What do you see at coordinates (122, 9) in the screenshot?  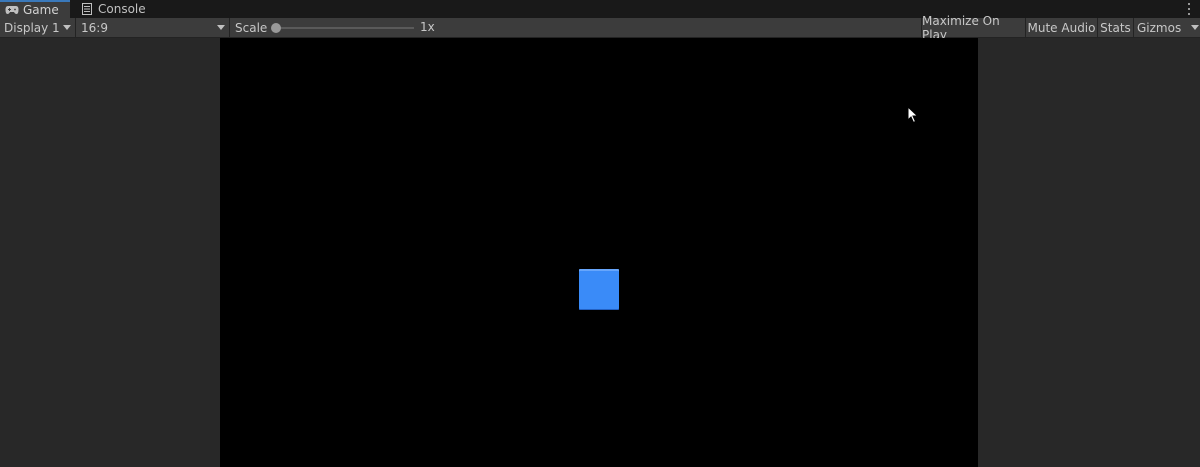 I see `tab-console-label: Console` at bounding box center [122, 9].